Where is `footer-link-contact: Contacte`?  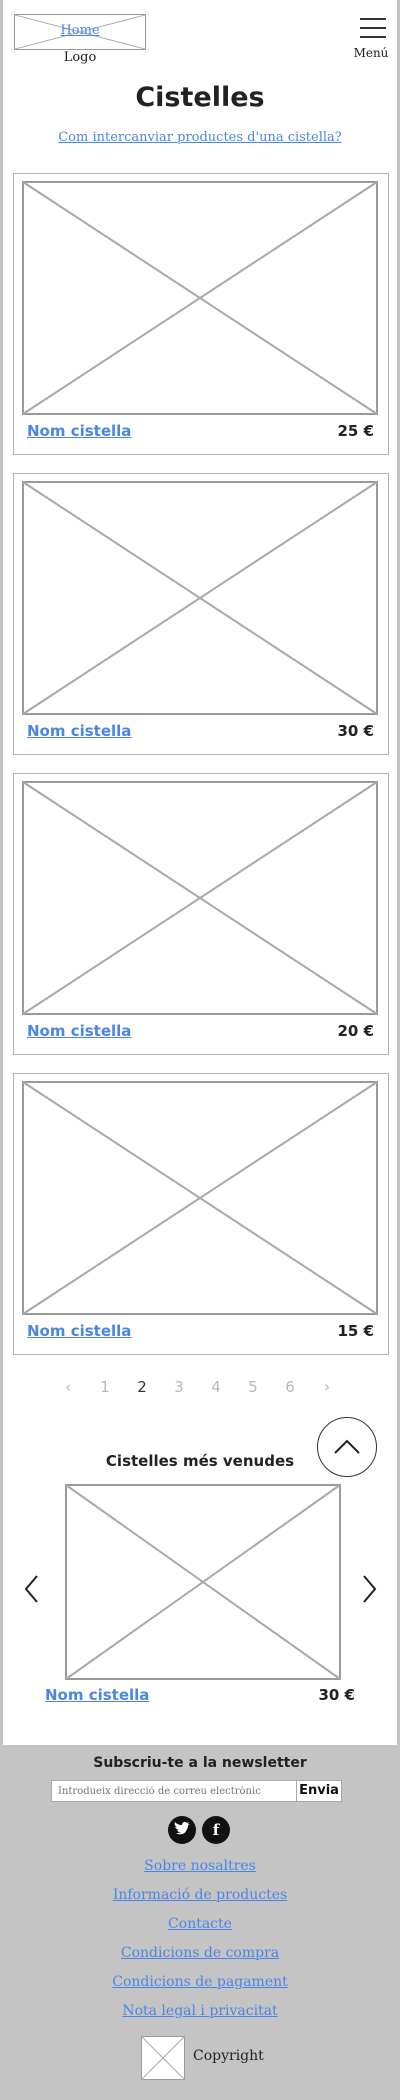 footer-link-contact: Contacte is located at coordinates (200, 1930).